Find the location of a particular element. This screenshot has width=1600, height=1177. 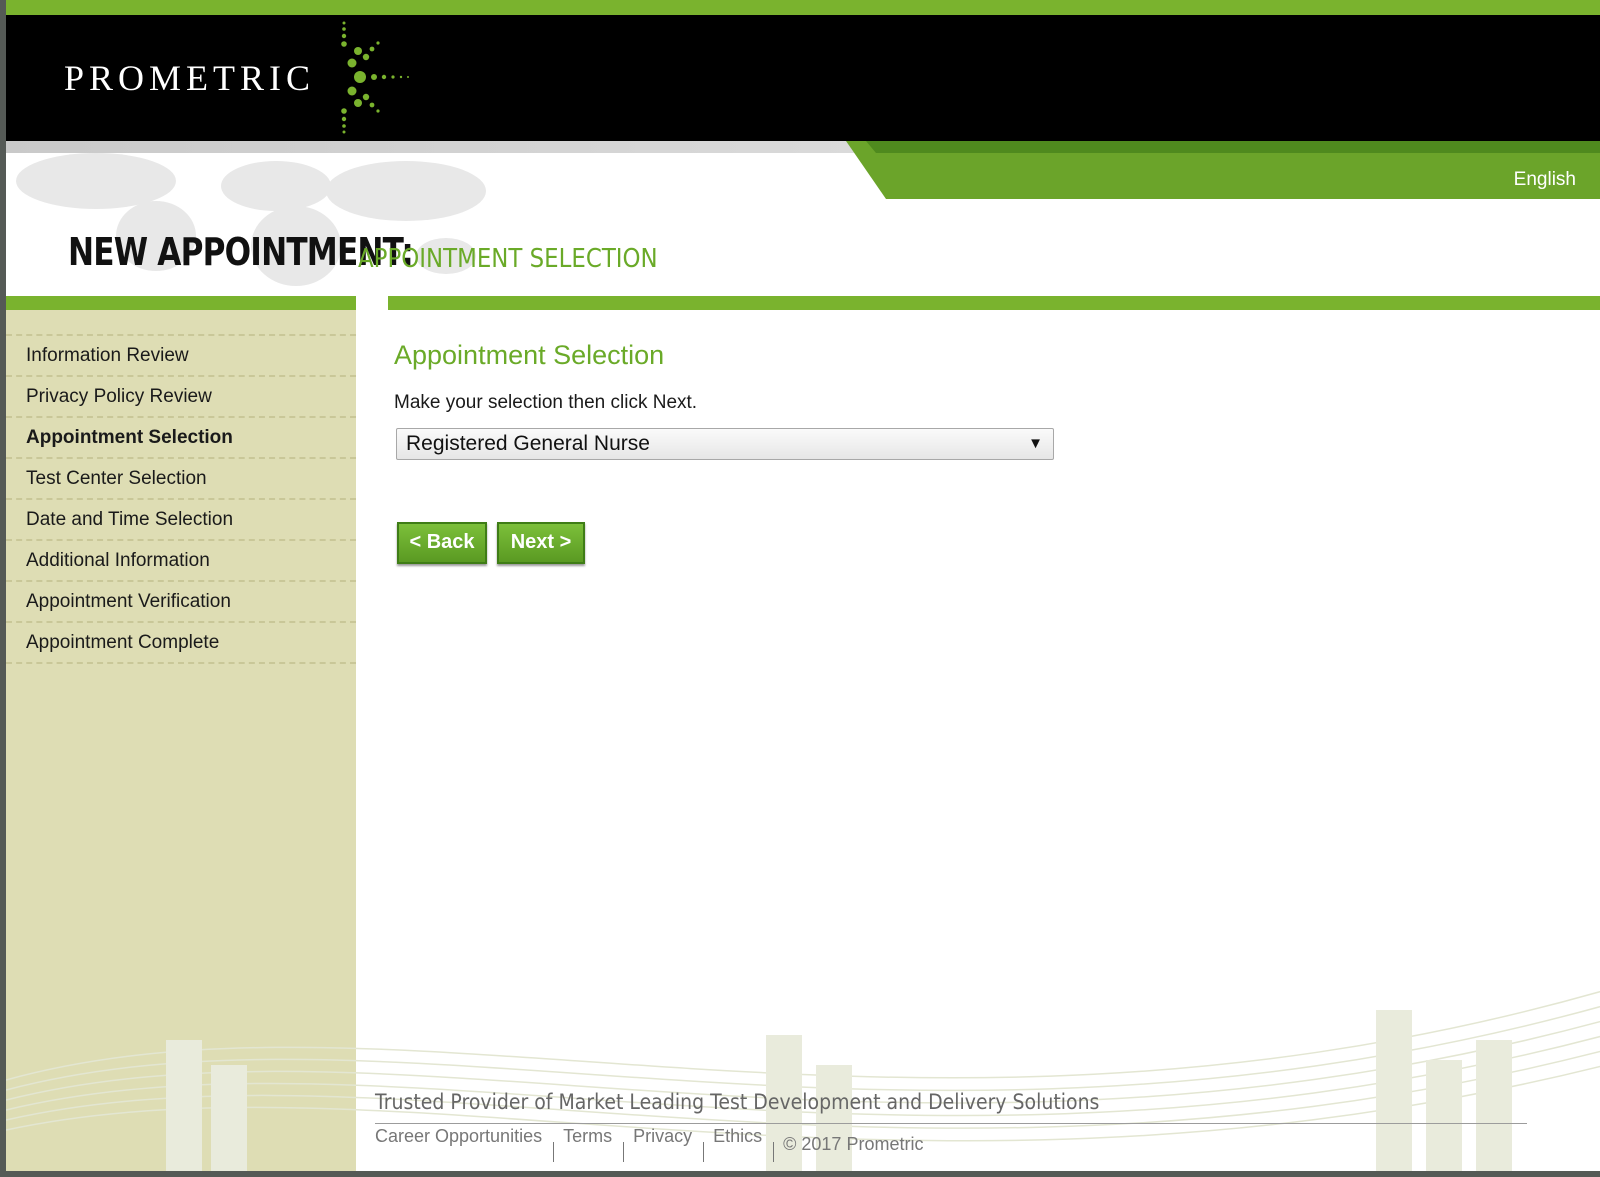

next-button: Next > is located at coordinates (541, 543).